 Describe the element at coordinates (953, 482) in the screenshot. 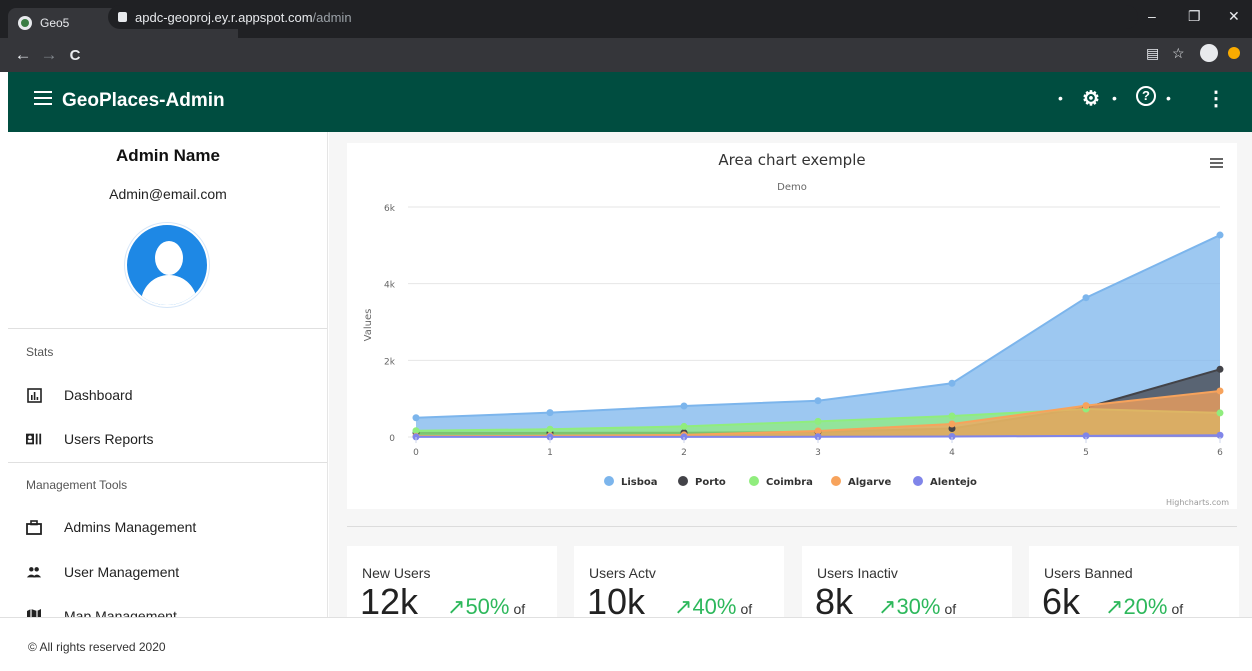

I see `legend-label: Alentejo` at that location.